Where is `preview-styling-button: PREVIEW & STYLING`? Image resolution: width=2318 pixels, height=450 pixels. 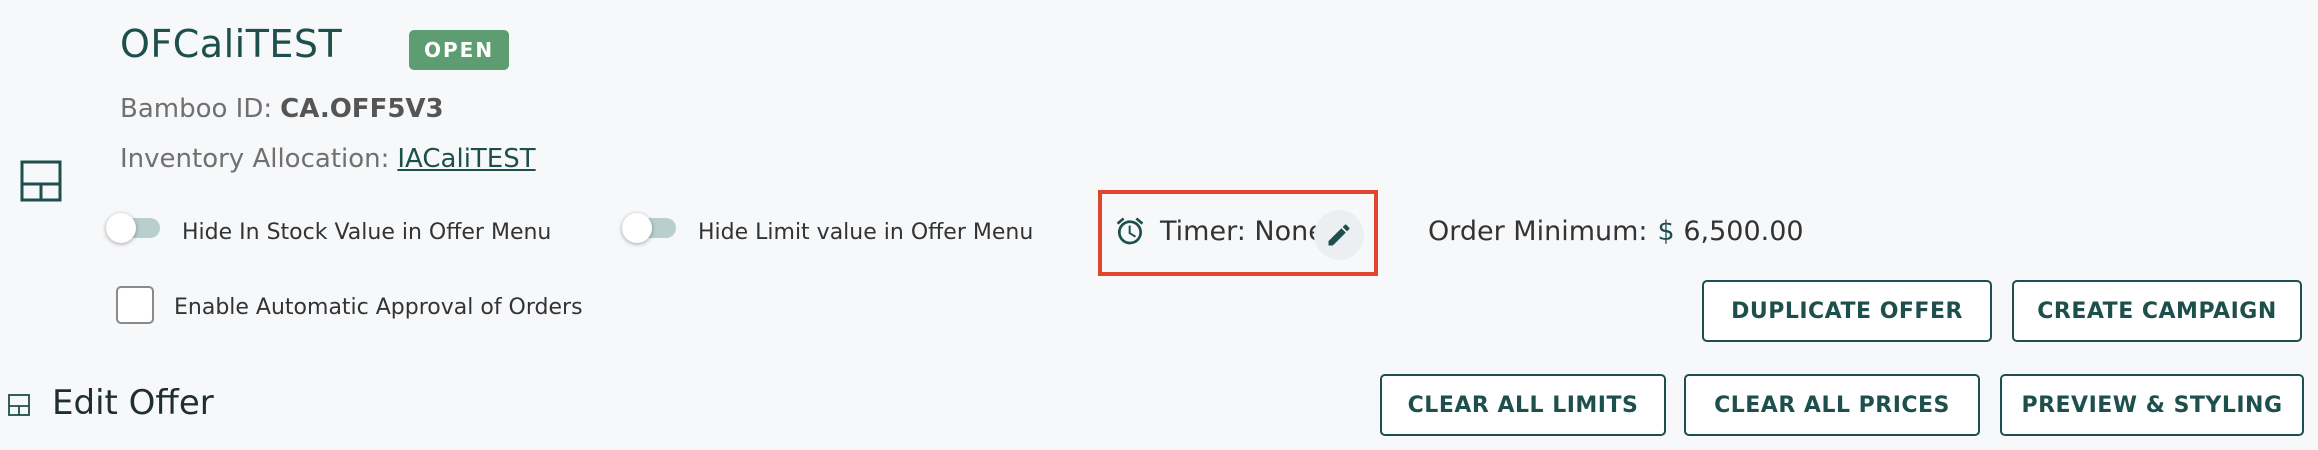 preview-styling-button: PREVIEW & STYLING is located at coordinates (2152, 405).